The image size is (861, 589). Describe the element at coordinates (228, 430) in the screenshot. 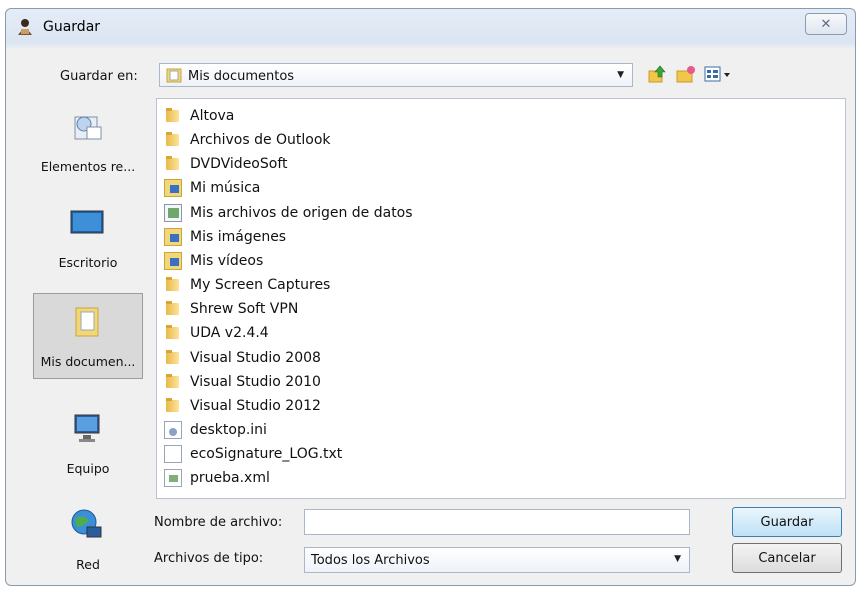

I see `item-name: desktop.ini` at that location.